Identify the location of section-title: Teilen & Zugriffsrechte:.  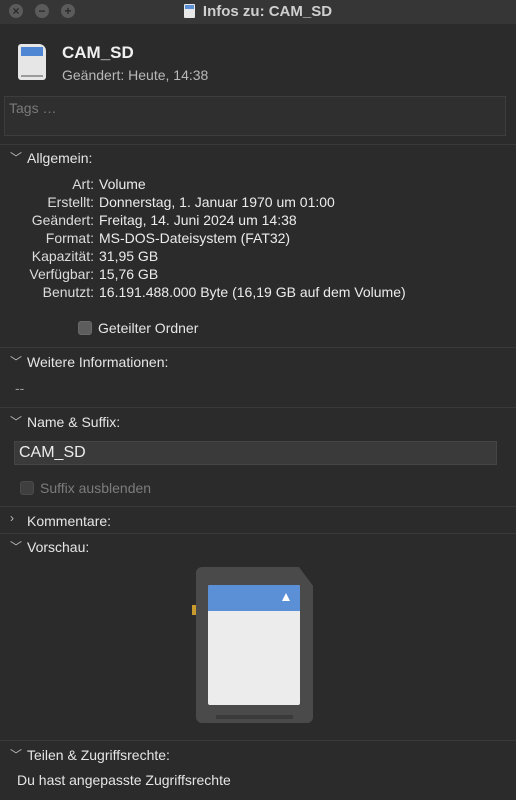
(98, 755).